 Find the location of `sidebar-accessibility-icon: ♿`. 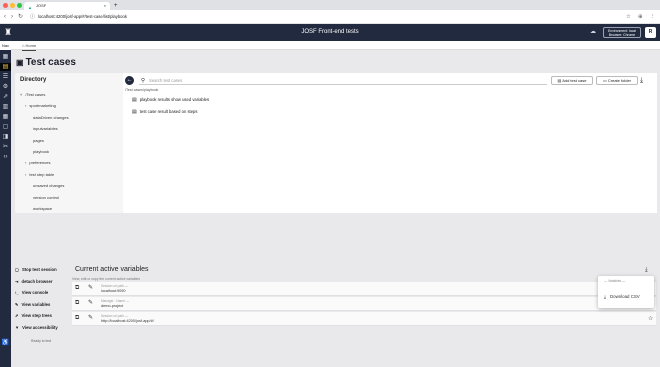

sidebar-accessibility-icon: ♿ is located at coordinates (5, 343).